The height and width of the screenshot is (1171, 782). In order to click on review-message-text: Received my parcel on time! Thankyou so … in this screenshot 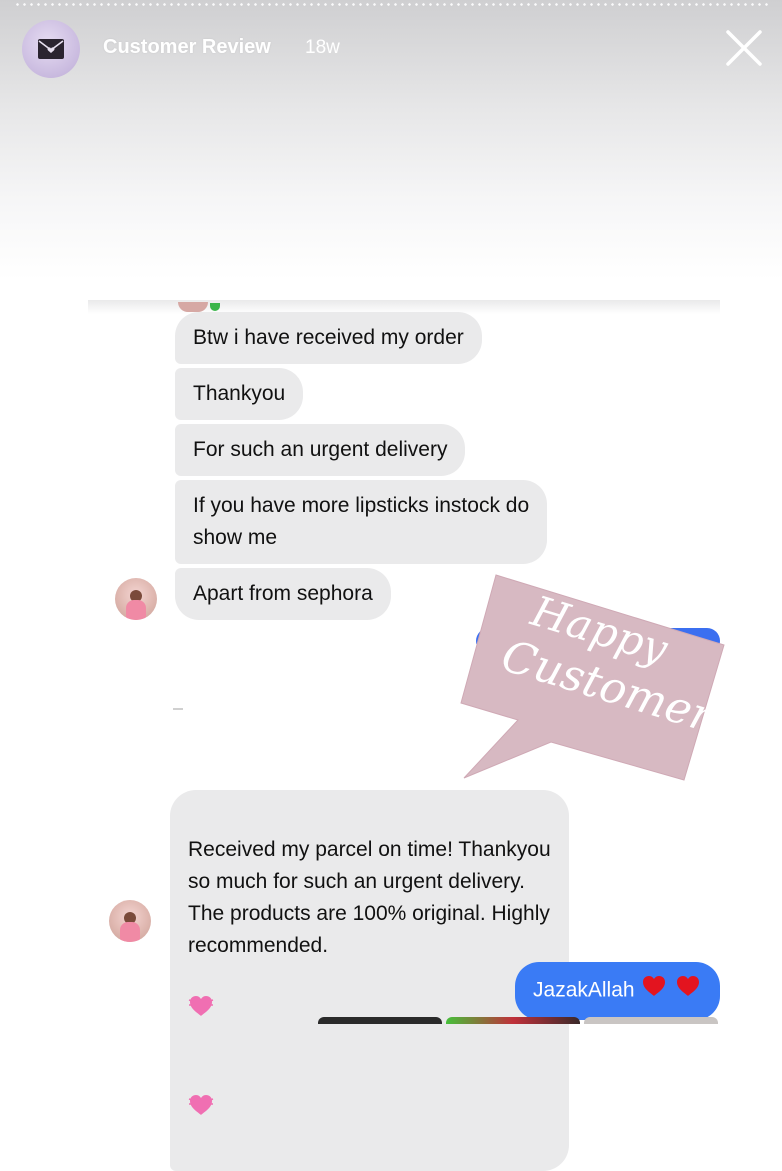, I will do `click(369, 897)`.